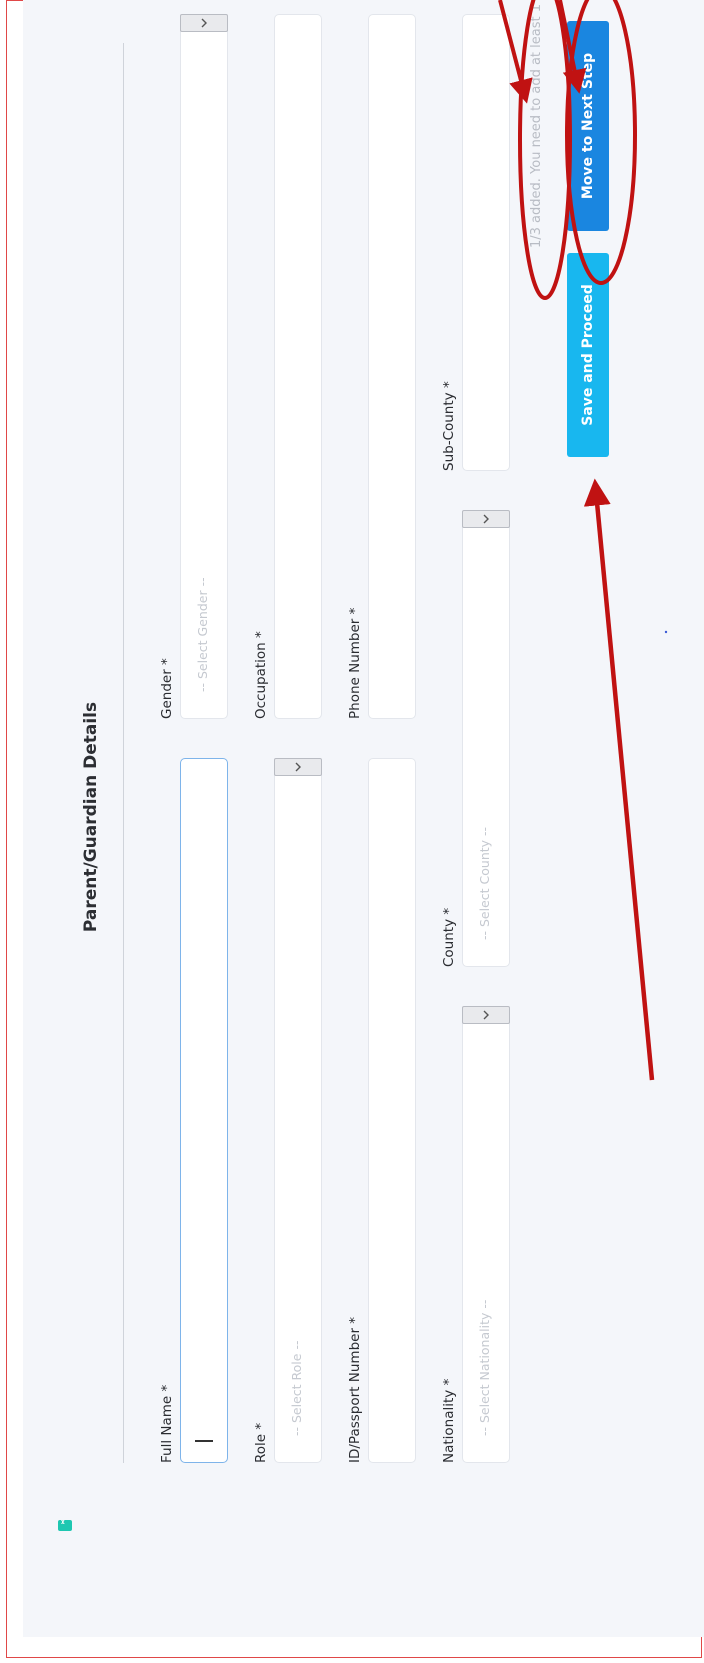  What do you see at coordinates (486, 1234) in the screenshot?
I see `nationality-select: -- Select Nationality --` at bounding box center [486, 1234].